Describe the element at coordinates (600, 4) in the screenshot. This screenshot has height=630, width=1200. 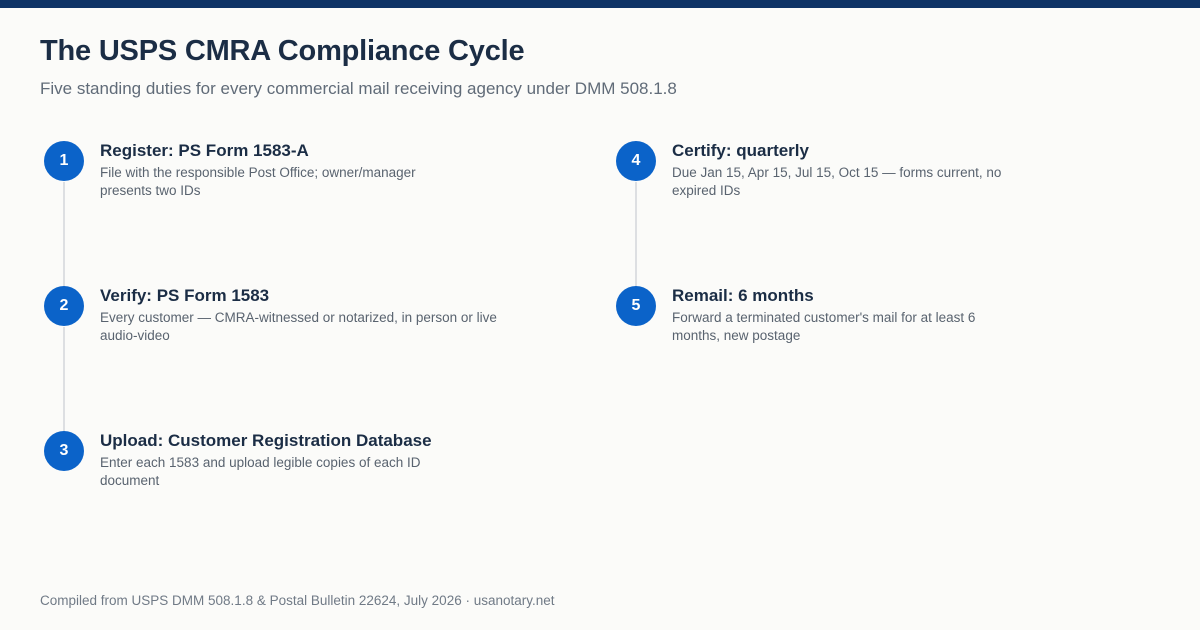
I see `top-accent-bar` at that location.